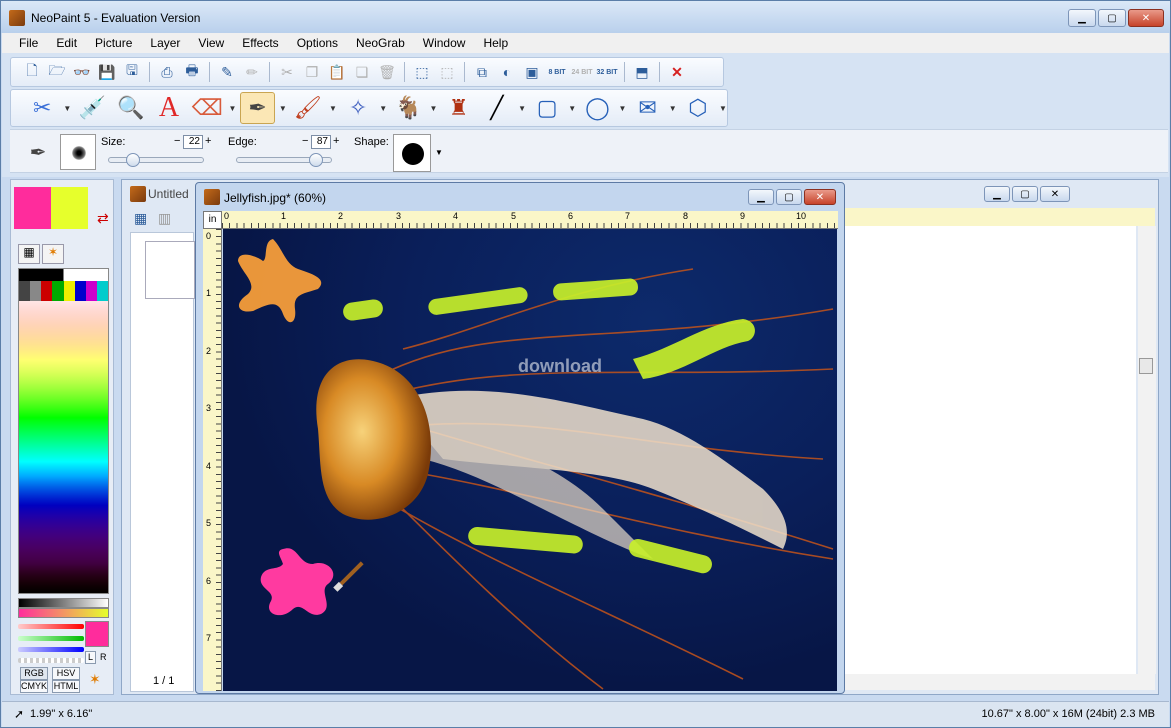 Image resolution: width=1171 pixels, height=728 pixels. I want to click on menu-file: File, so click(28, 43).